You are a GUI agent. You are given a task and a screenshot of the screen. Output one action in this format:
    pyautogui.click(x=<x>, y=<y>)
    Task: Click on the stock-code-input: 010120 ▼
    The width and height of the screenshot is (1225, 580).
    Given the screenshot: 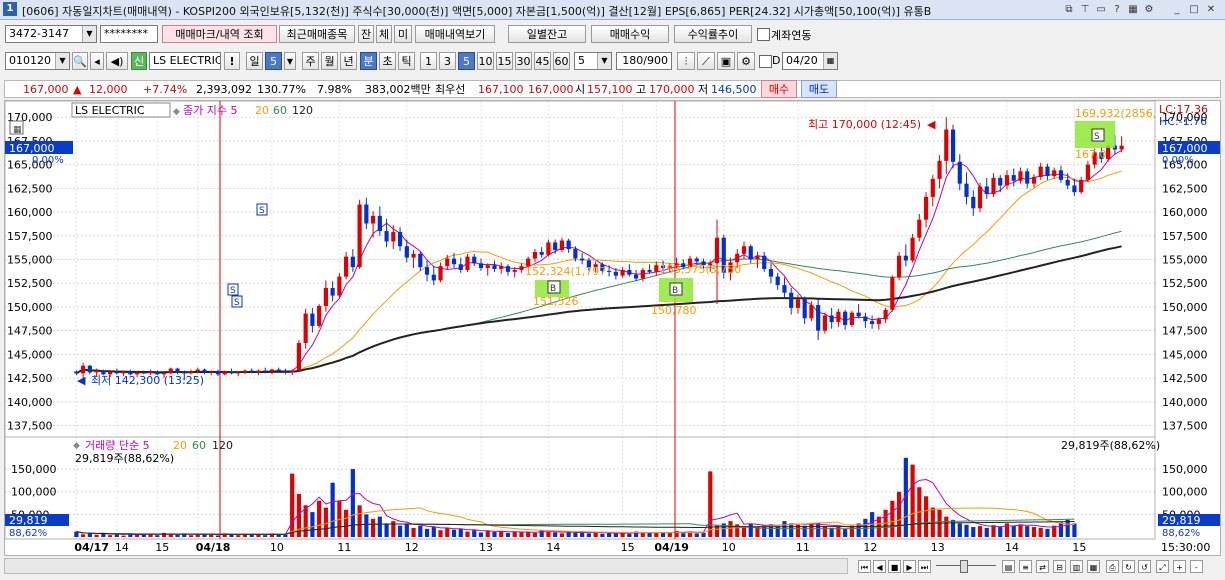 What is the action you would take?
    pyautogui.click(x=37, y=61)
    